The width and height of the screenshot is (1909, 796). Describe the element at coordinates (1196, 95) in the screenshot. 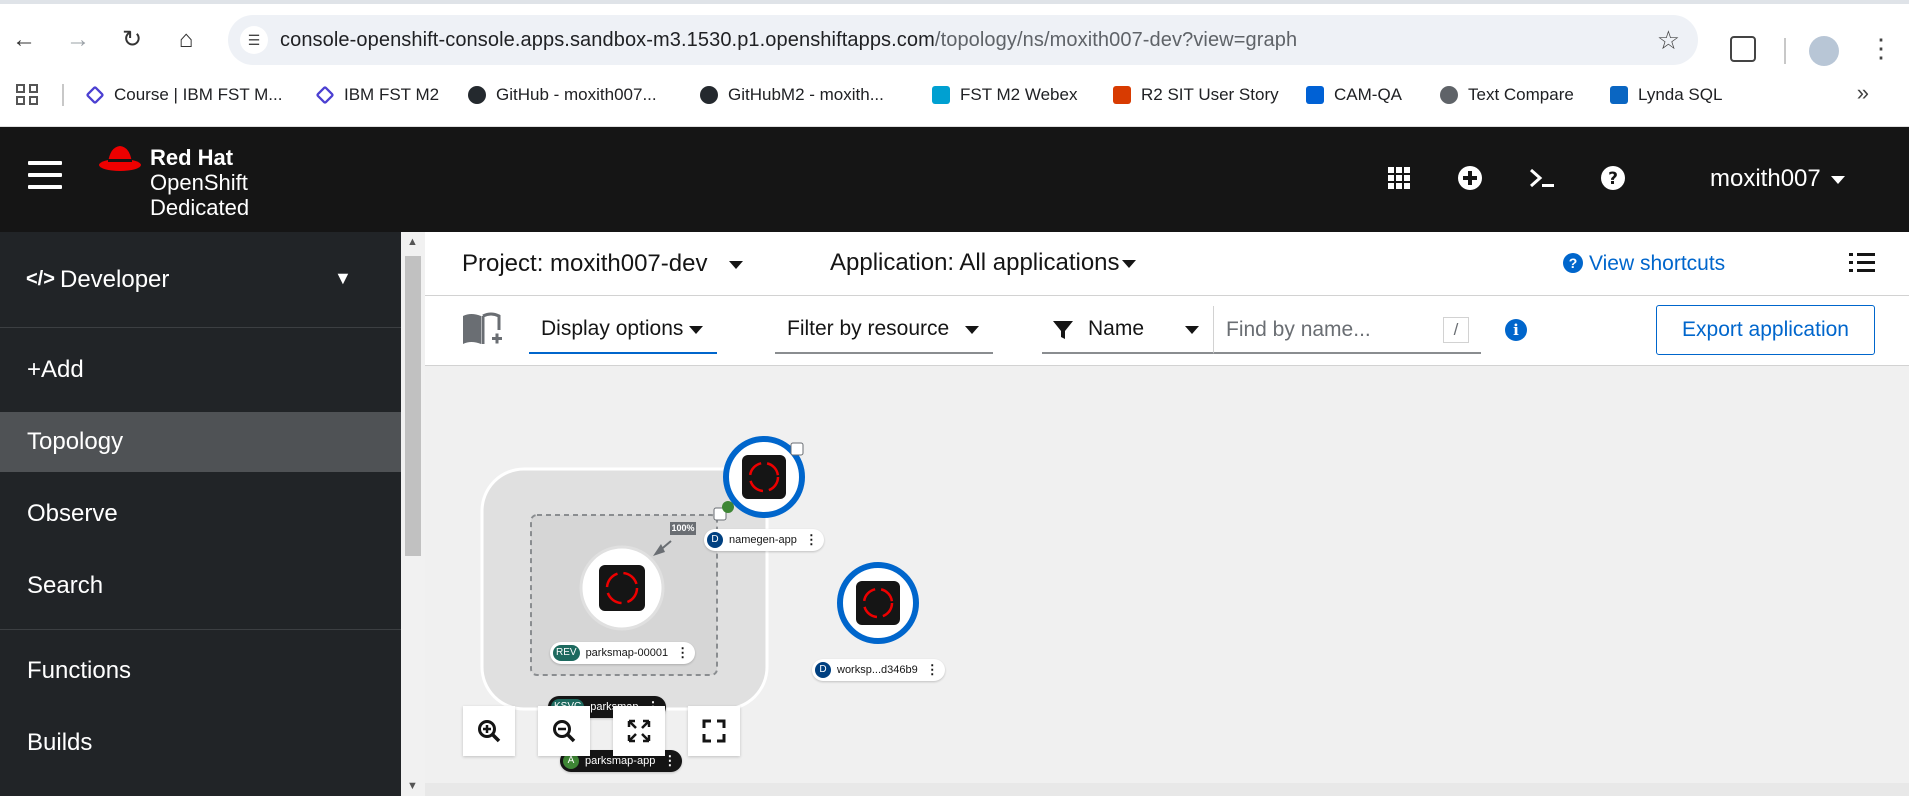

I see `bookmark-item: R2 SIT User Story` at that location.